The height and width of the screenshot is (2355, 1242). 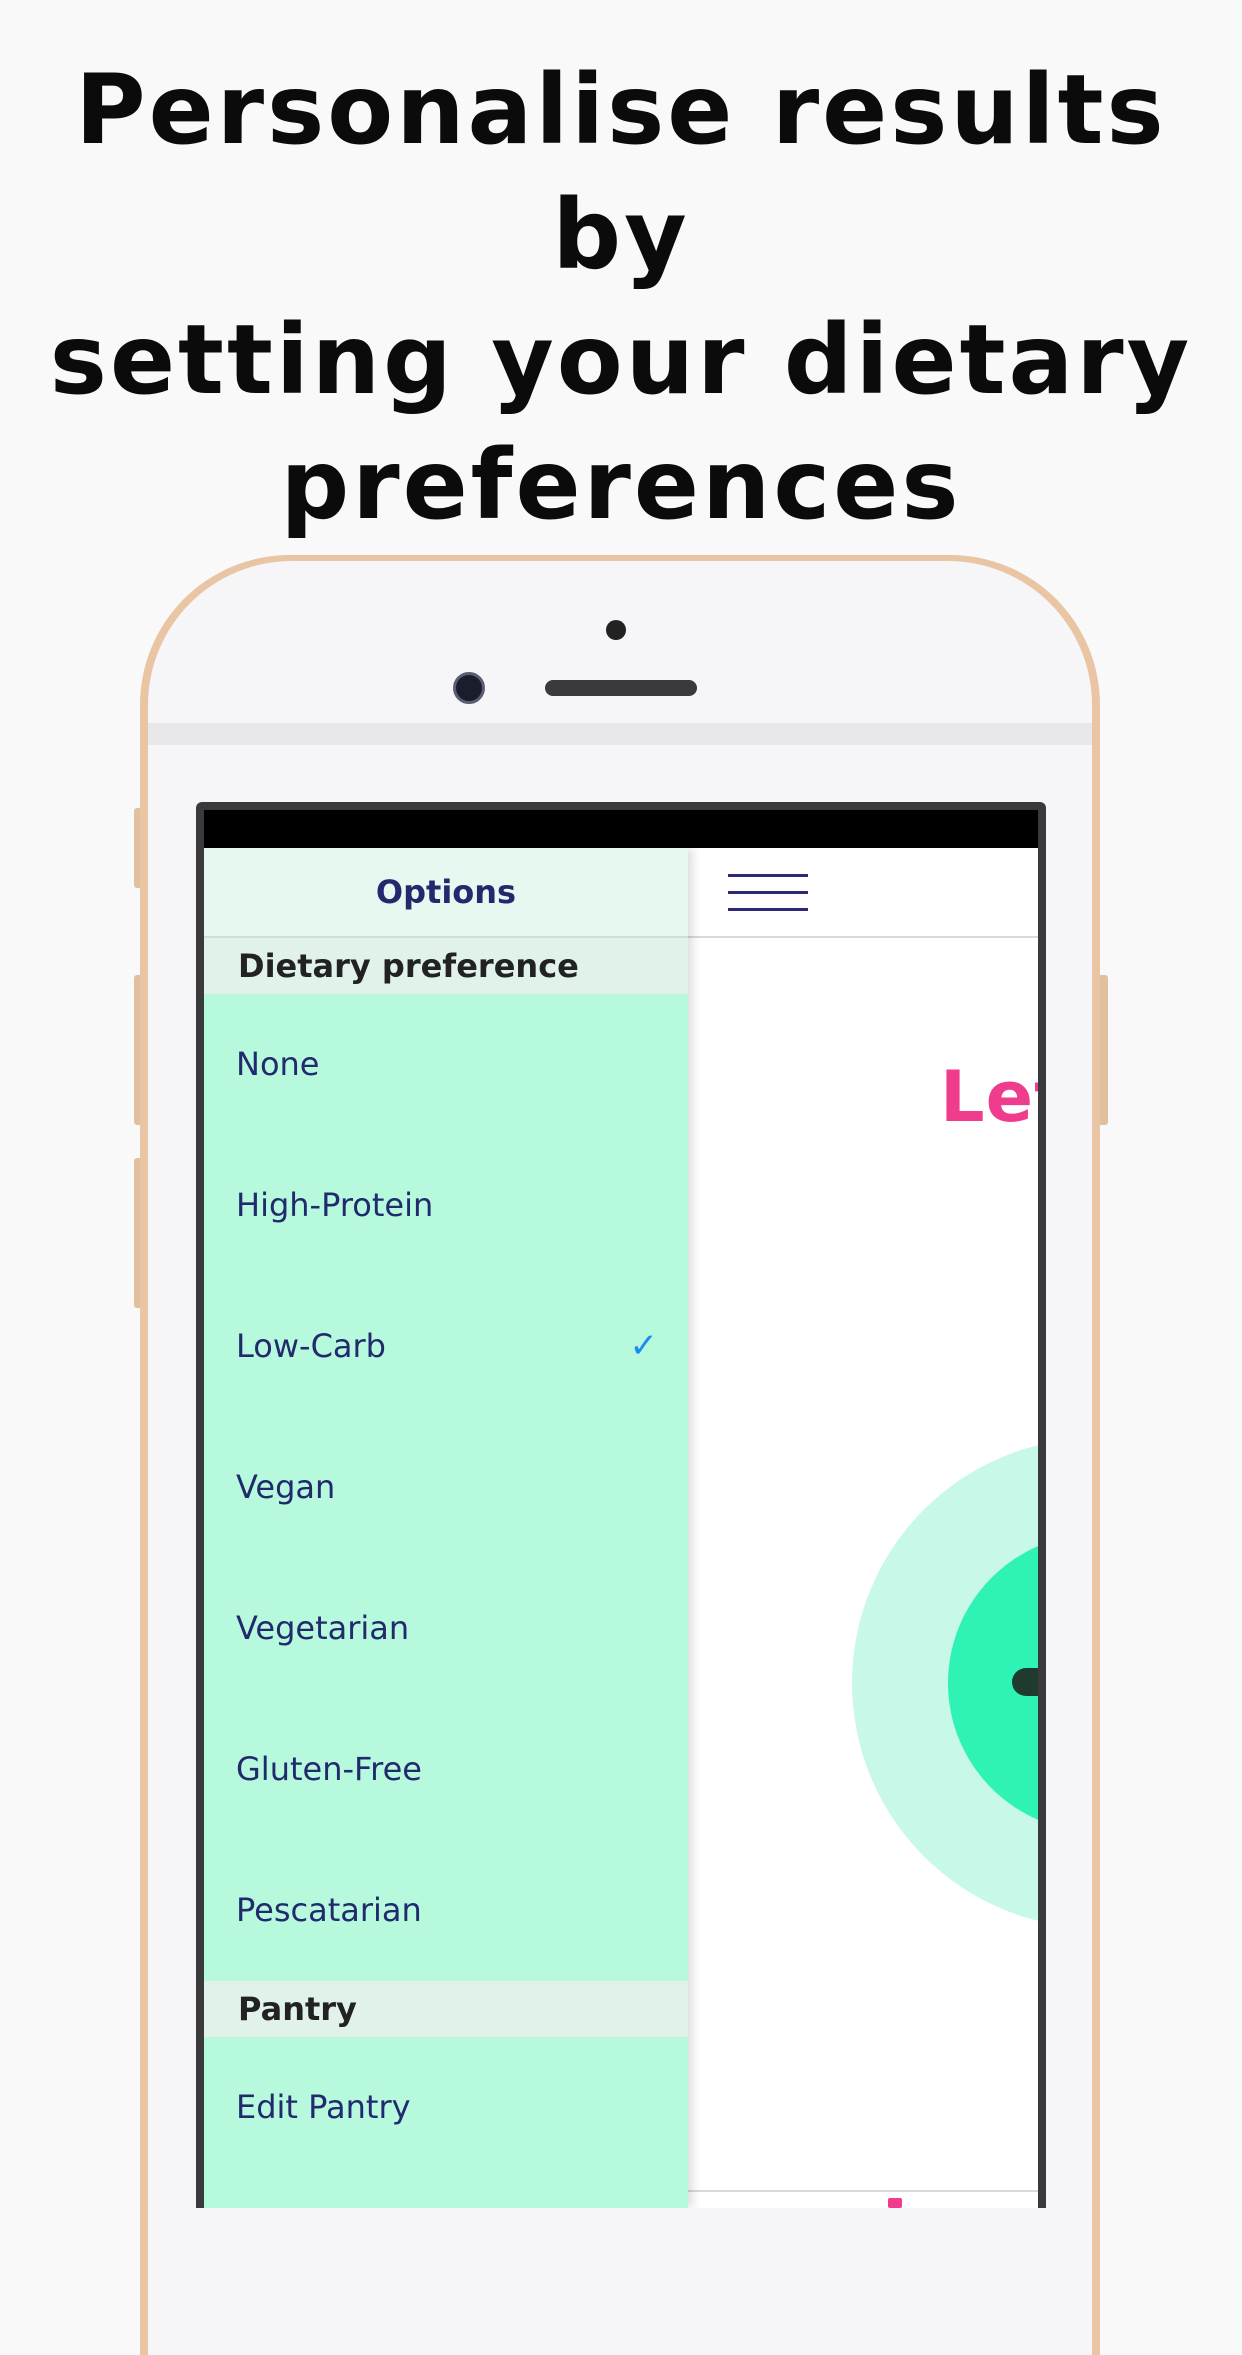 What do you see at coordinates (446, 2107) in the screenshot?
I see `option-edit-pantry: Edit Pantry` at bounding box center [446, 2107].